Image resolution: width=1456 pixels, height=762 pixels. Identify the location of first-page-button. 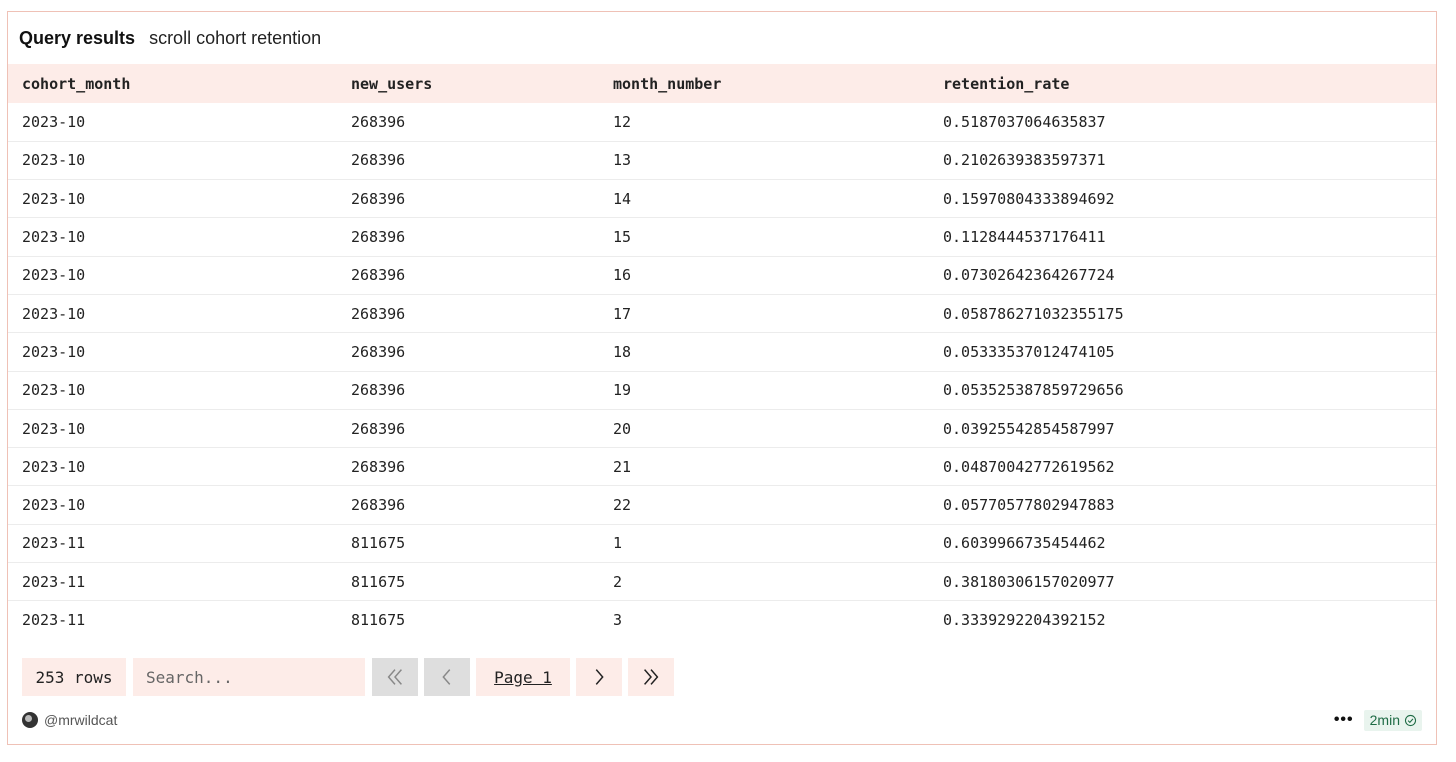
(395, 677).